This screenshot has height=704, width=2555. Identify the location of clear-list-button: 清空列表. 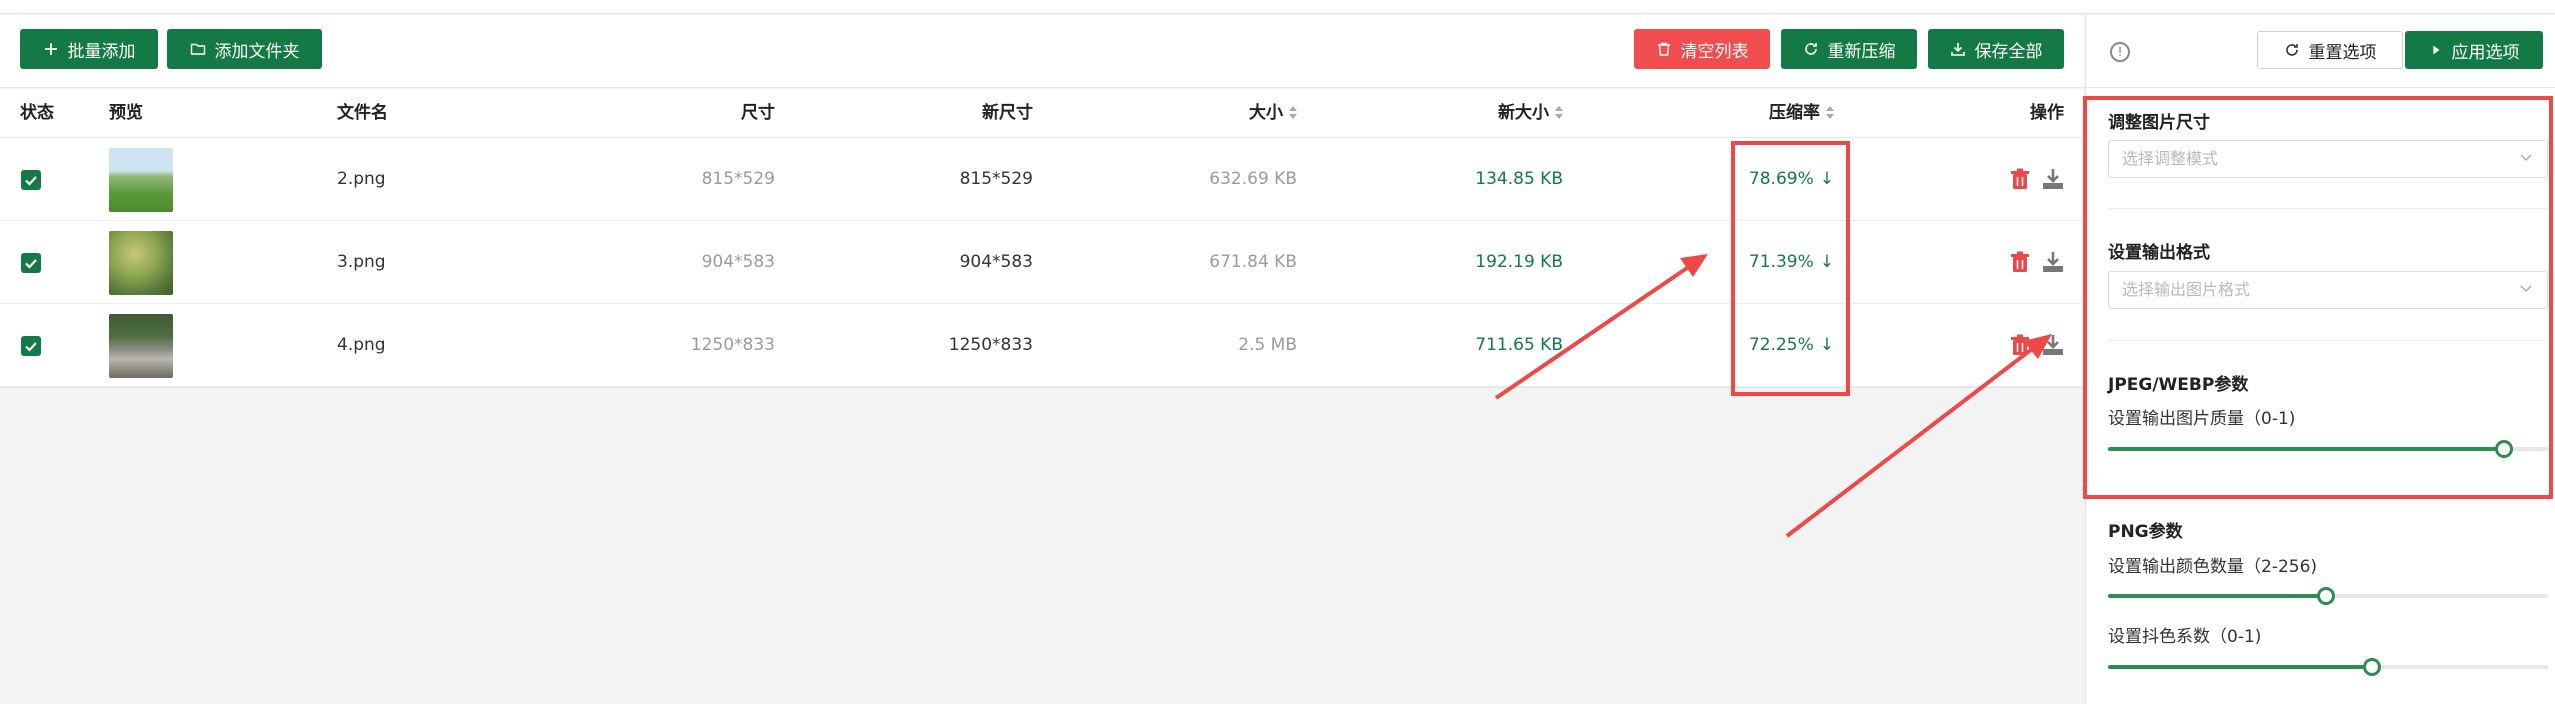
(1702, 49).